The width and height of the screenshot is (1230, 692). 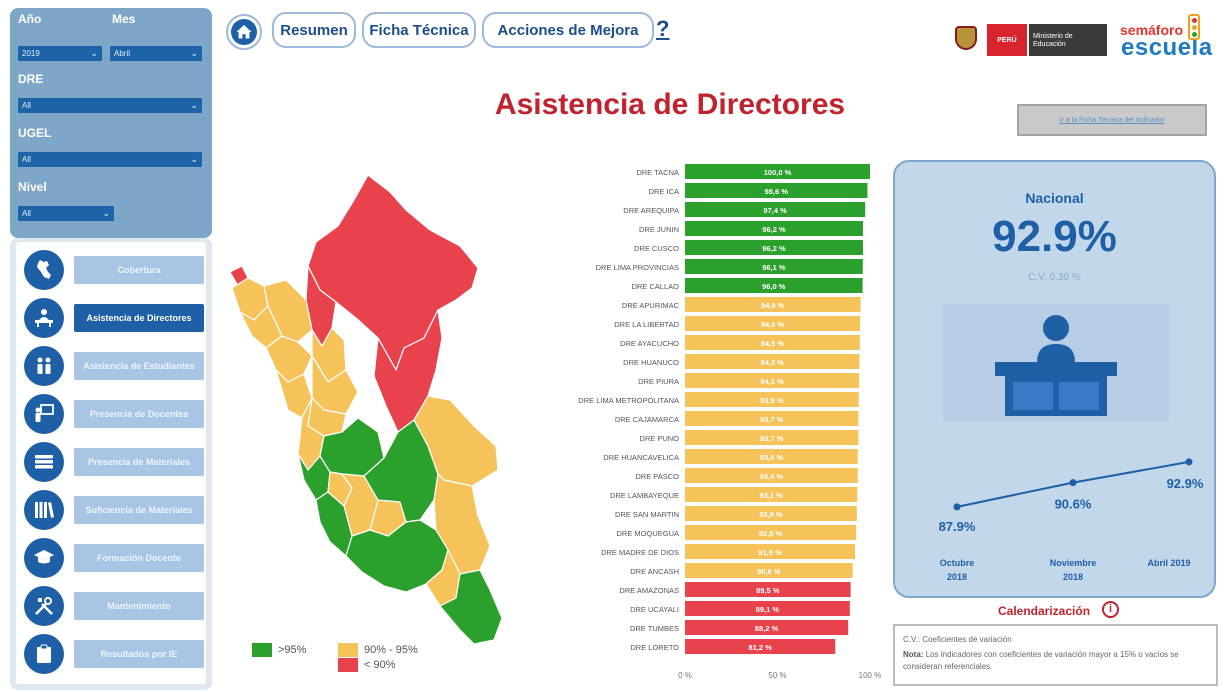 I want to click on calendarizacion-link: Calendarización, so click(x=1044, y=611).